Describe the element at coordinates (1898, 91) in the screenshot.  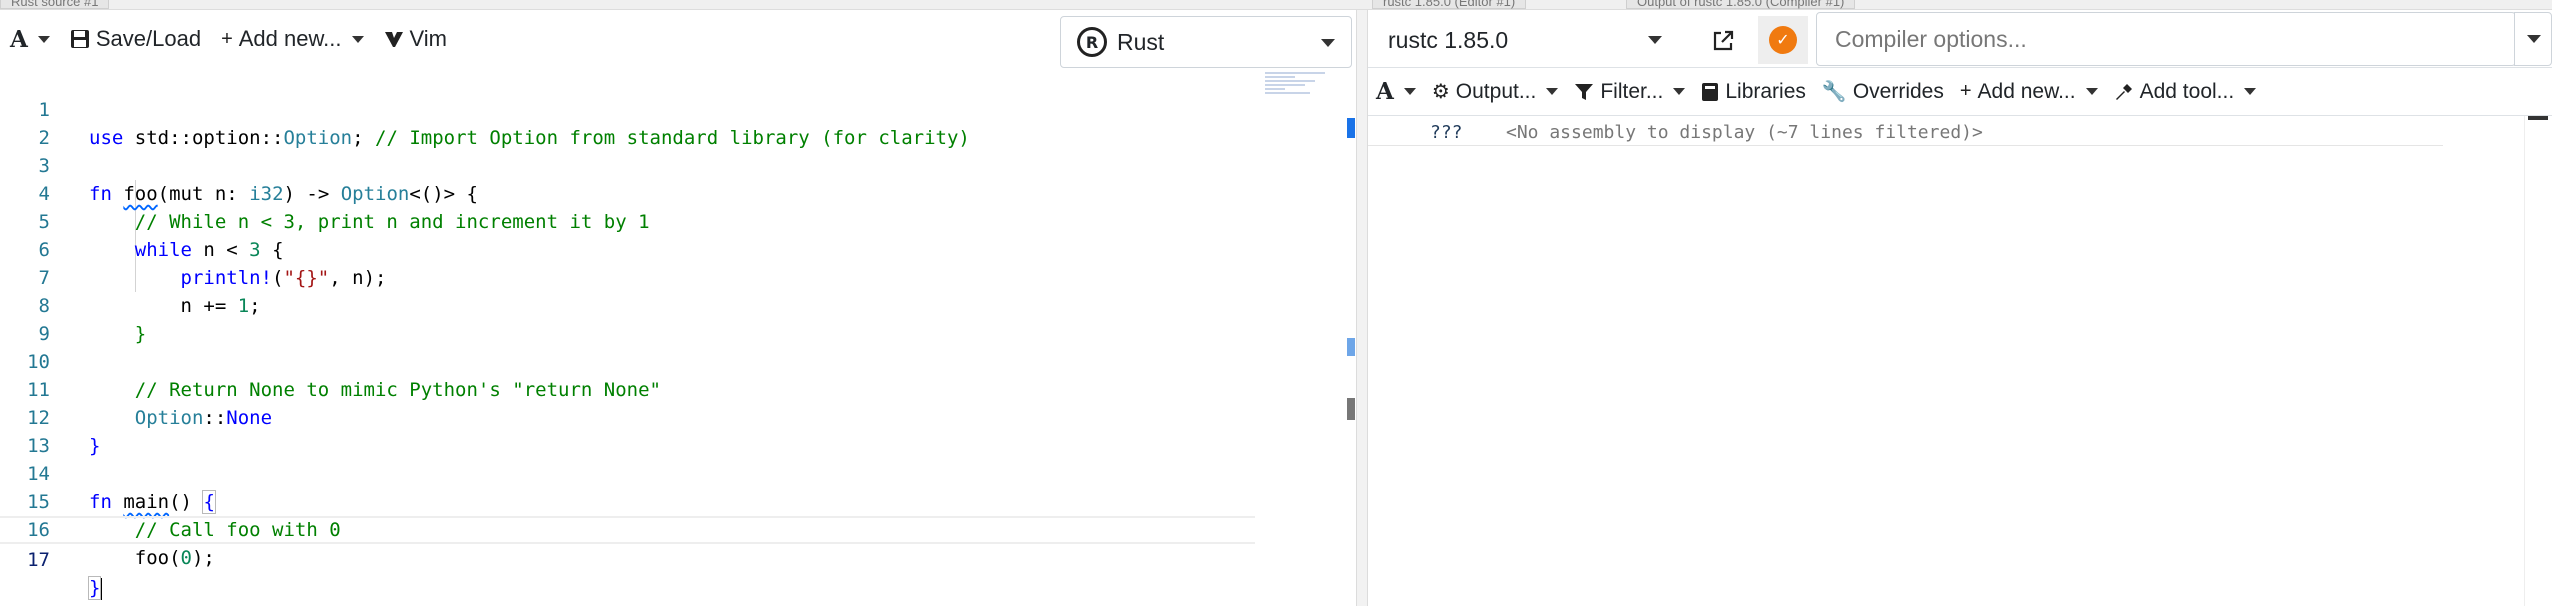
I see `overrides-label: Overrides` at that location.